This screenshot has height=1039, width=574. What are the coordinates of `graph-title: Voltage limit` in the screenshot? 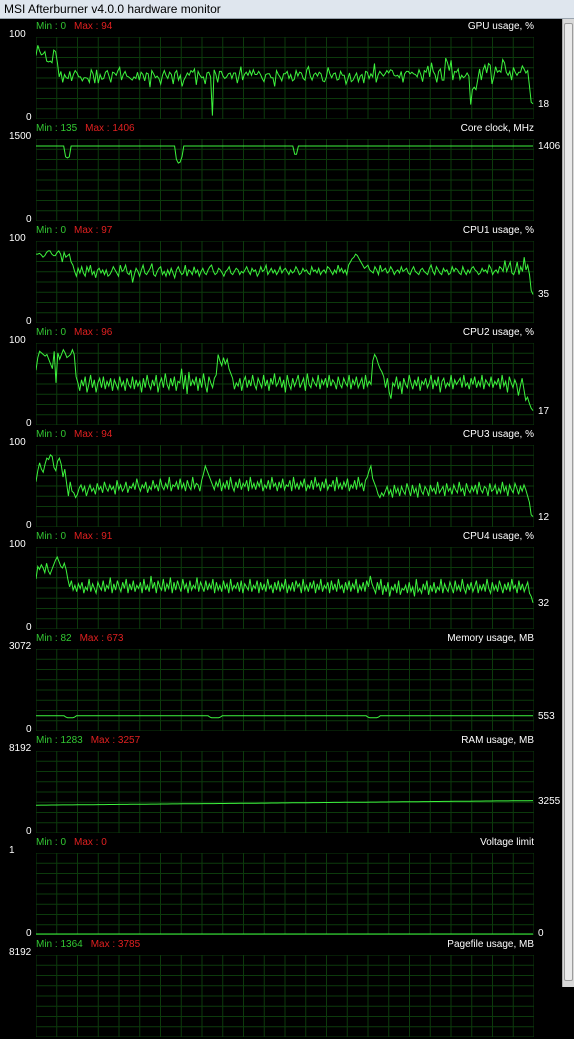 It's located at (507, 842).